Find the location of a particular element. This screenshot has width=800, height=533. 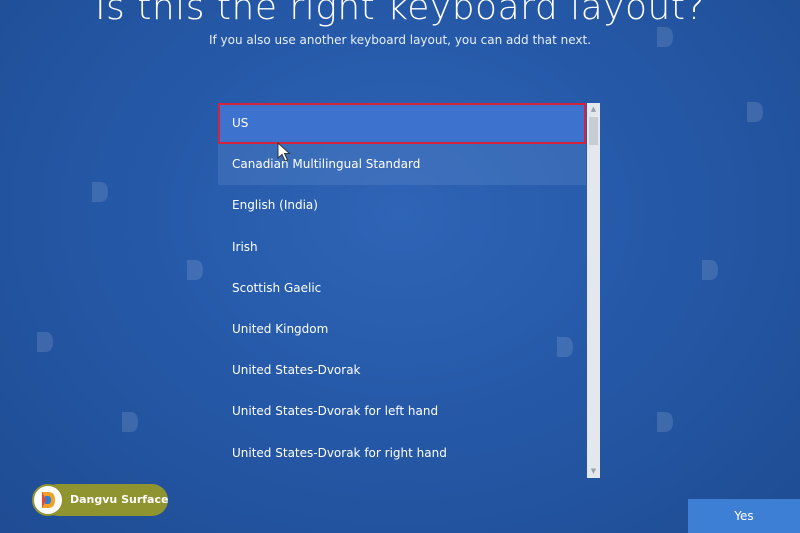

layout-item-label: US is located at coordinates (240, 123).